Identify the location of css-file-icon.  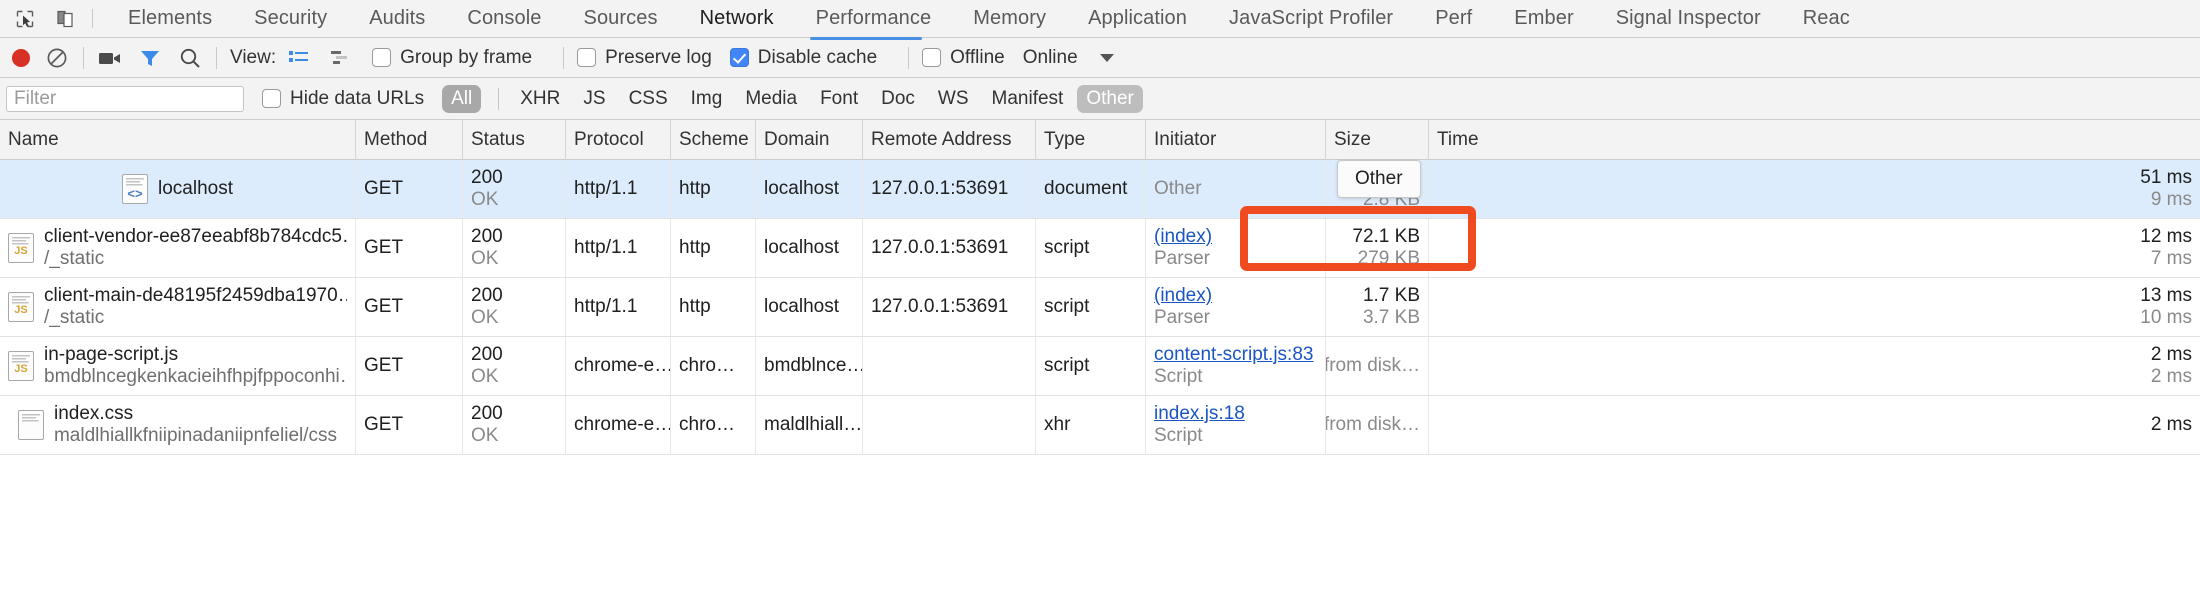
(30, 425).